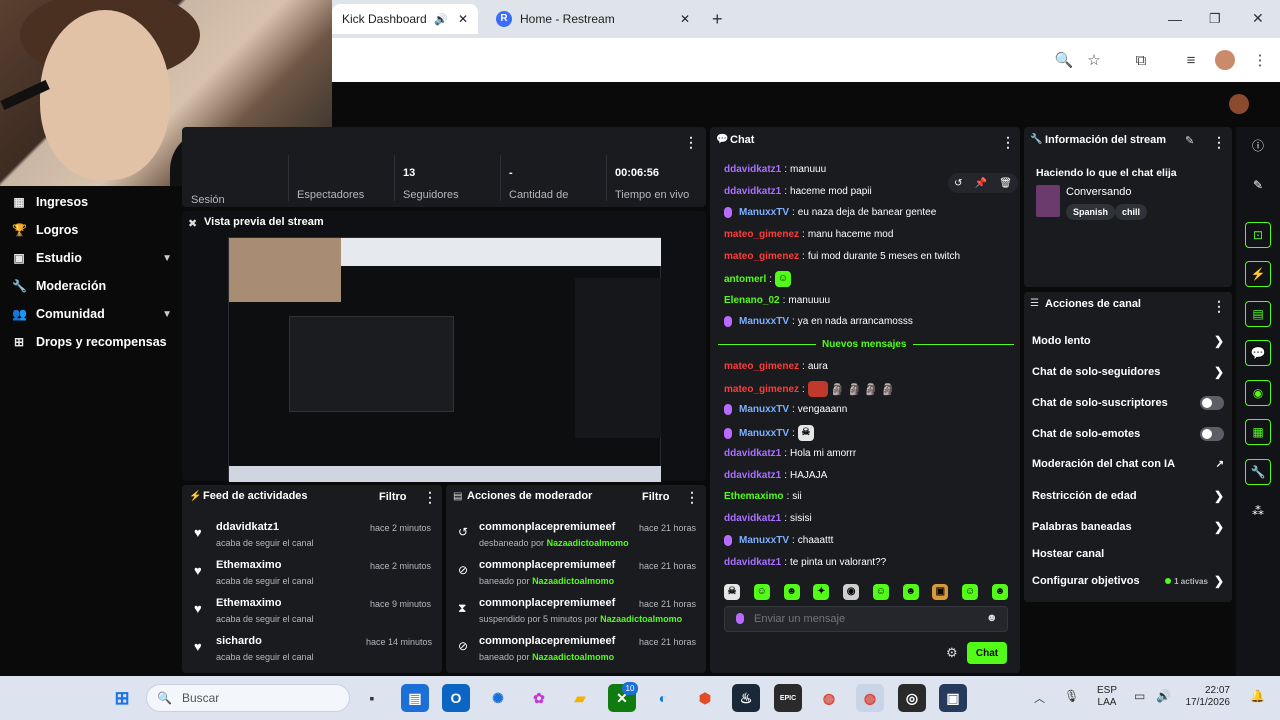  I want to click on bookmark-star-icon: ☆, so click(1094, 60).